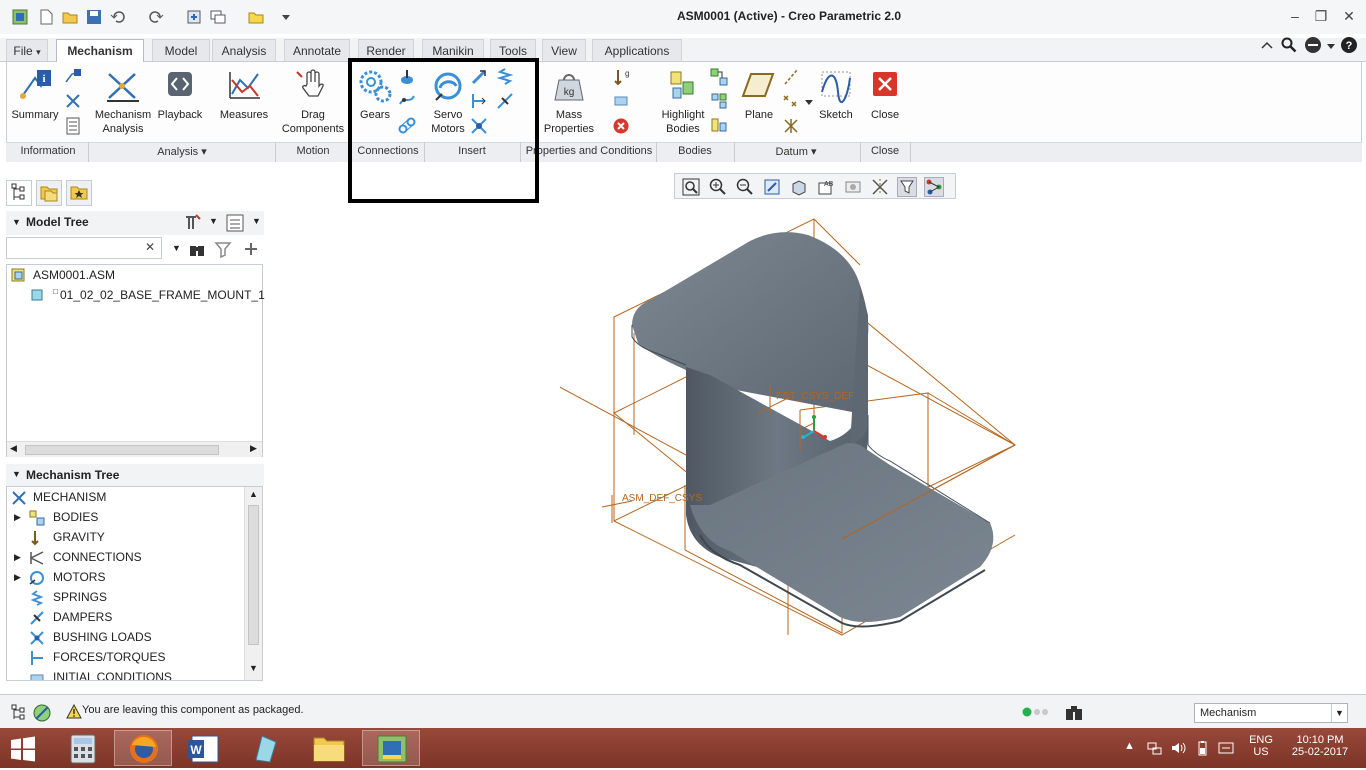 This screenshot has height=770, width=1366. I want to click on close-mechanism-button: Close, so click(885, 95).